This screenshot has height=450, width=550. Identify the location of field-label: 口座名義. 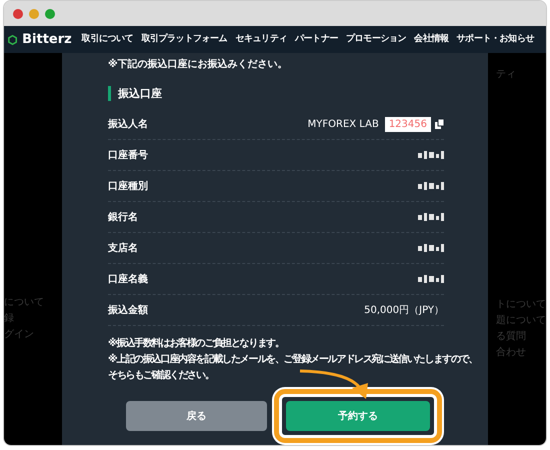
(128, 279).